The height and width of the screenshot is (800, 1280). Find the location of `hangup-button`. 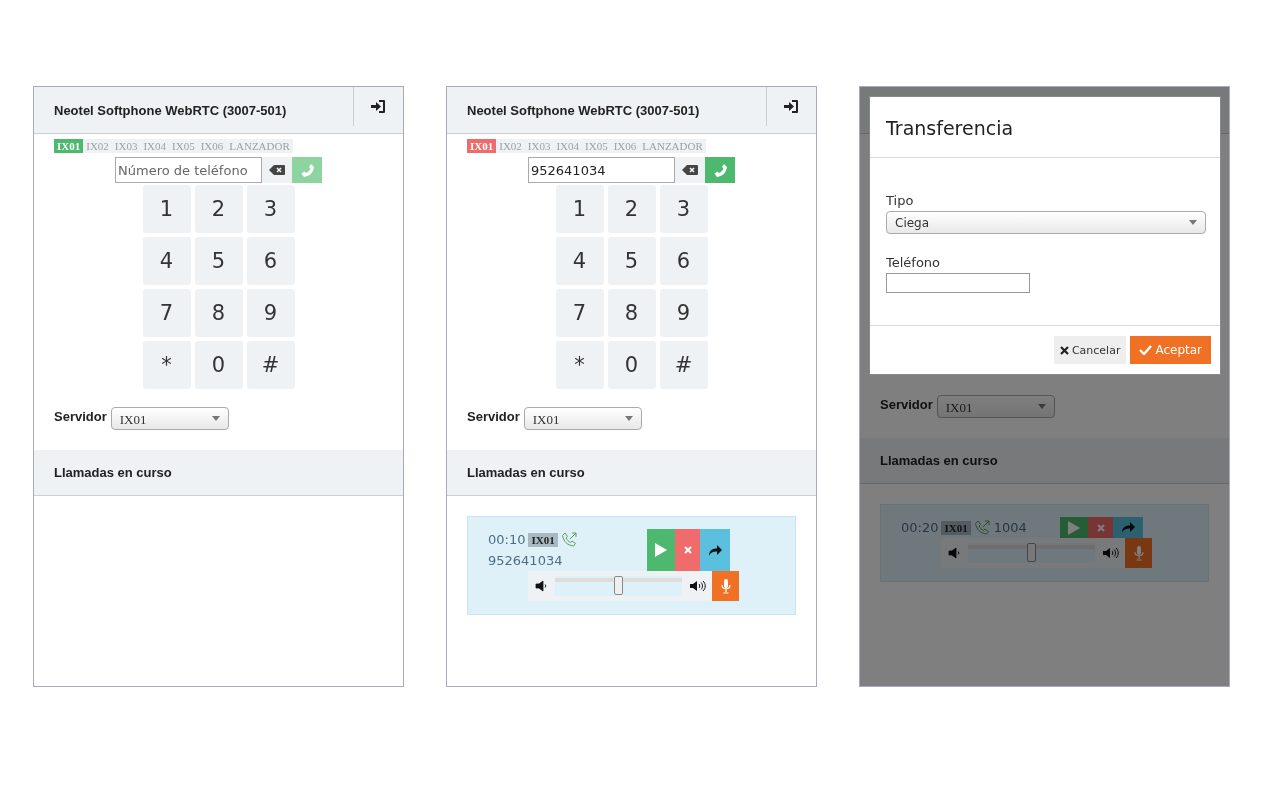

hangup-button is located at coordinates (1100, 527).